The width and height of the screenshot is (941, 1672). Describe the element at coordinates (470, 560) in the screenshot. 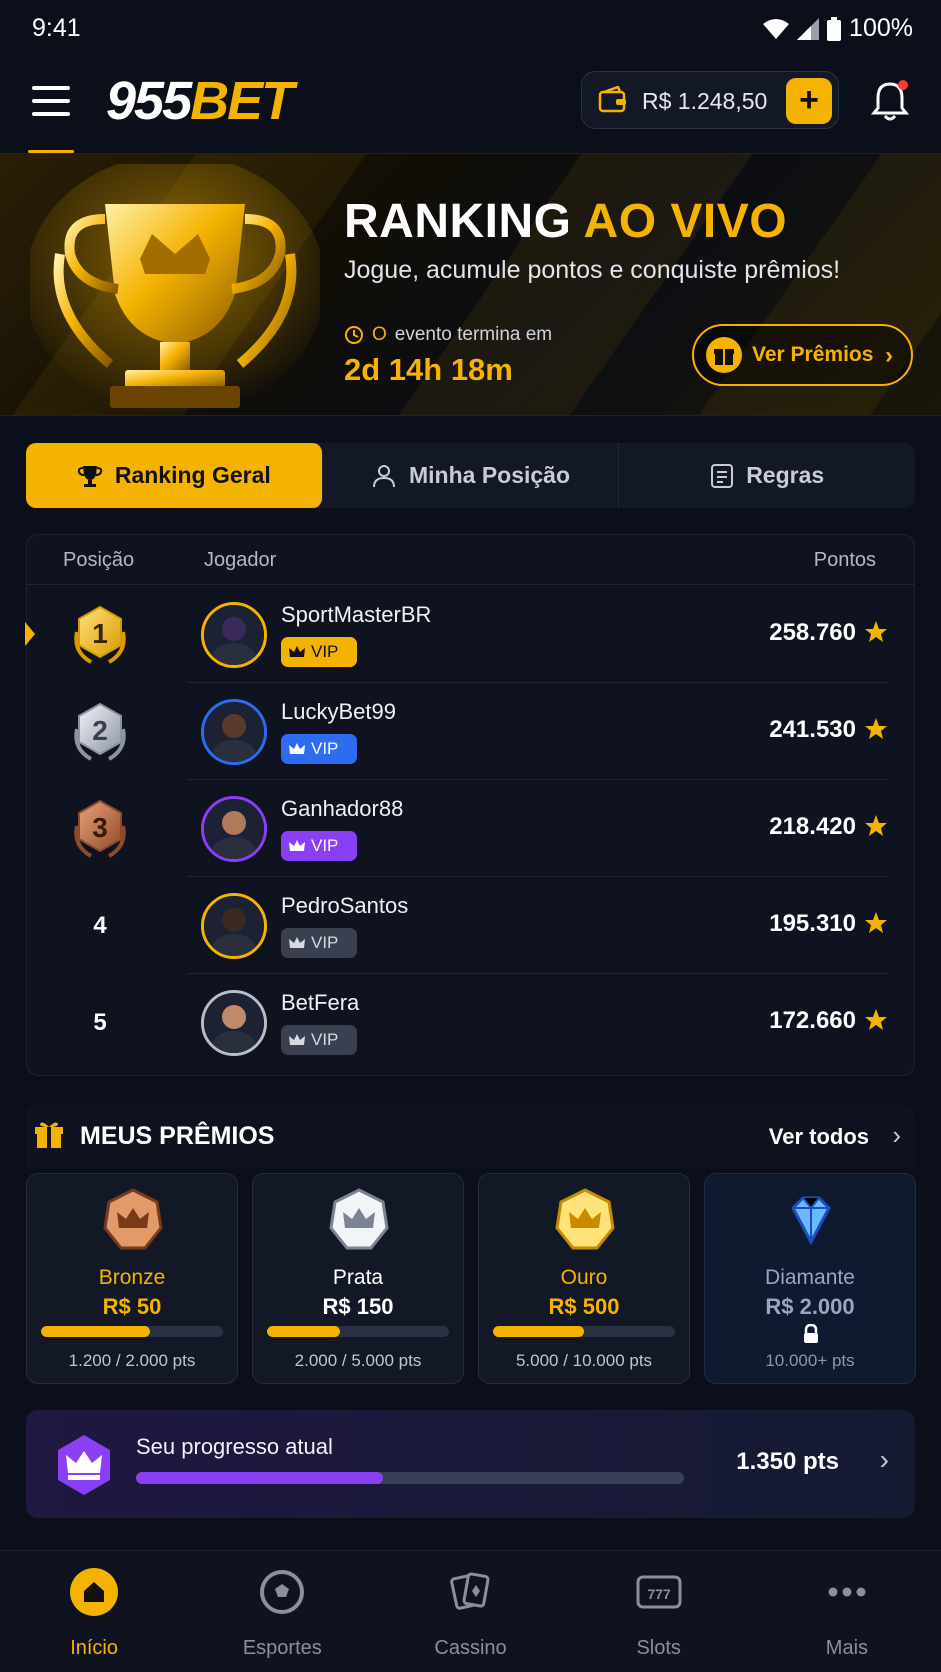

I see `table-header: Posição Jogador Pontos` at that location.